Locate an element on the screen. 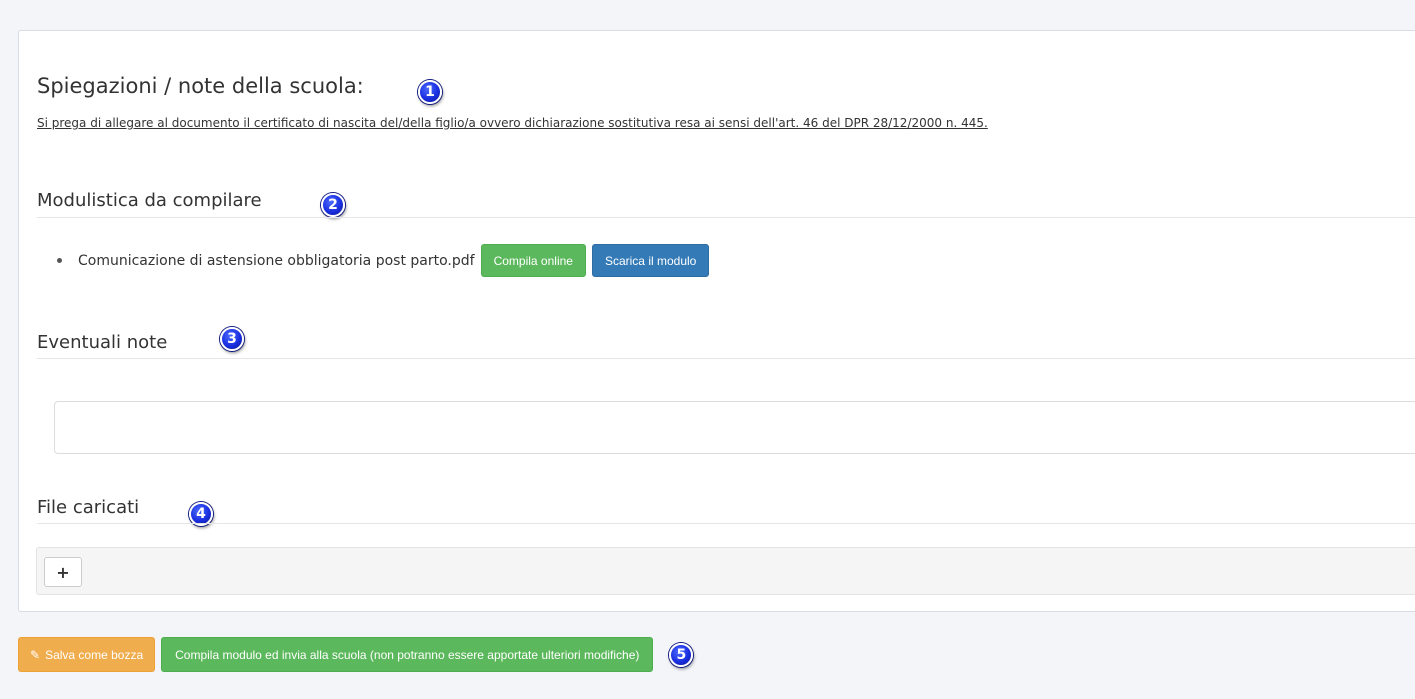 This screenshot has width=1415, height=699. notes-textarea is located at coordinates (734, 427).